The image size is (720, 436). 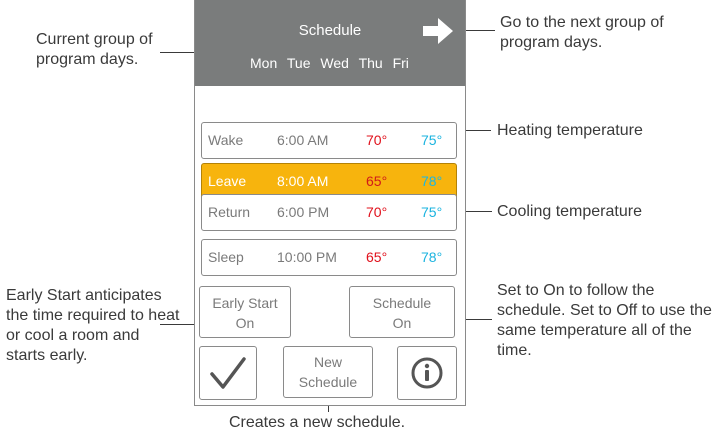 I want to click on schedule-toggle-label: Schedule, so click(x=402, y=303).